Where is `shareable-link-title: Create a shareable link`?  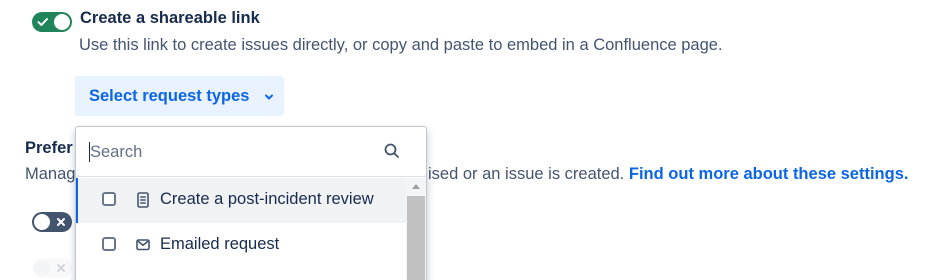
shareable-link-title: Create a shareable link is located at coordinates (170, 18).